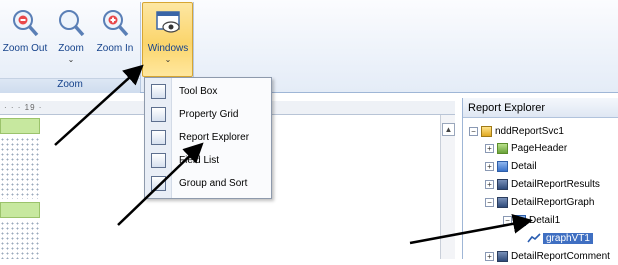 The image size is (618, 265). I want to click on zoom-icon, so click(72, 23).